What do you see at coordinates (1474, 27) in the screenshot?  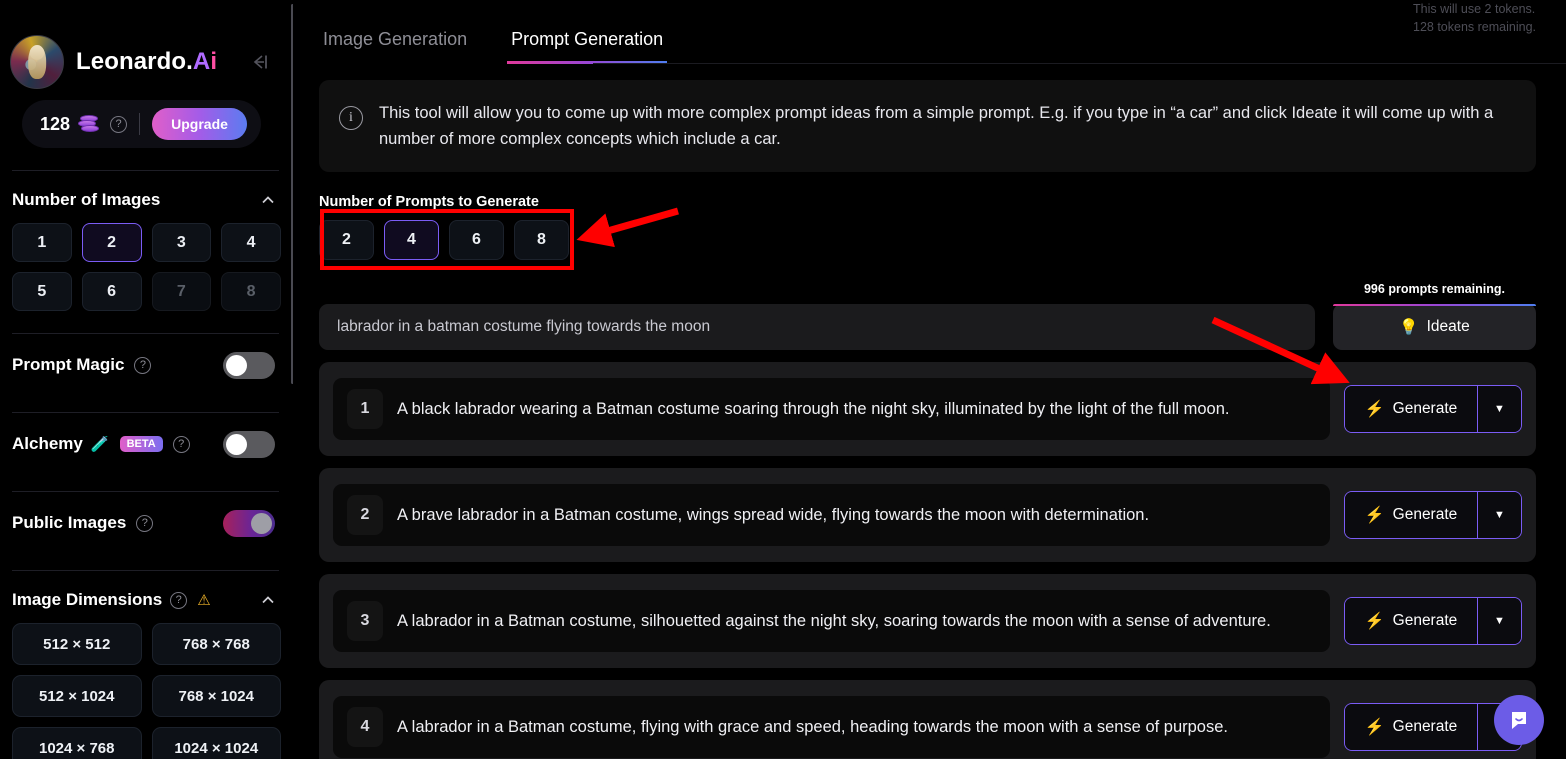 I see `token-note-line2: 128 tokens remaining.` at bounding box center [1474, 27].